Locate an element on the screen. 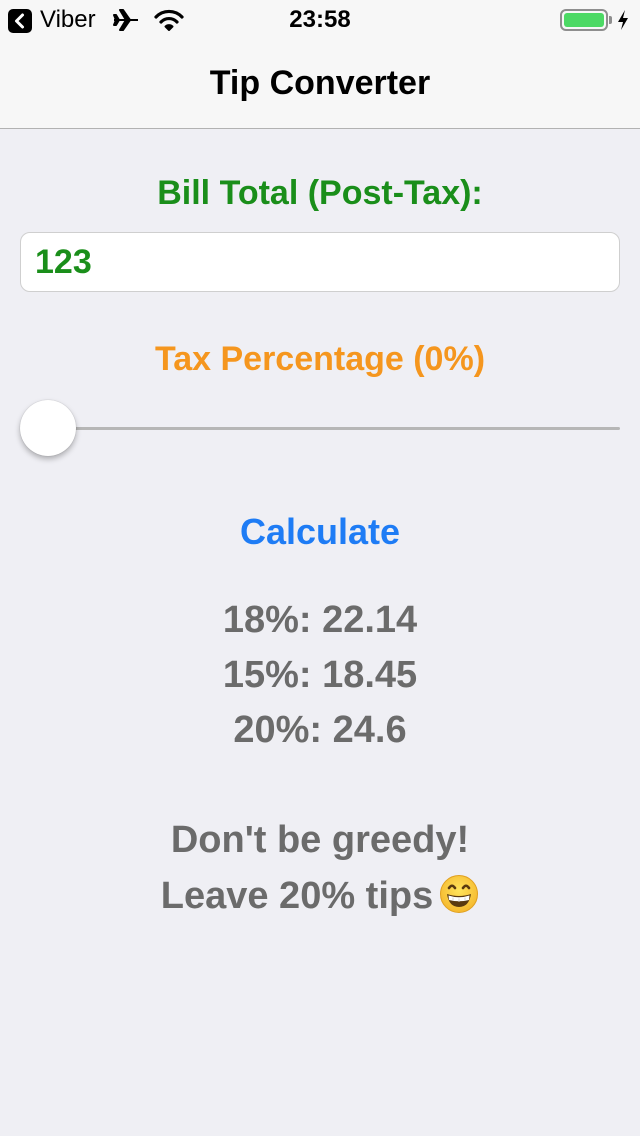 This screenshot has height=1136, width=640. battery-cap is located at coordinates (610, 20).